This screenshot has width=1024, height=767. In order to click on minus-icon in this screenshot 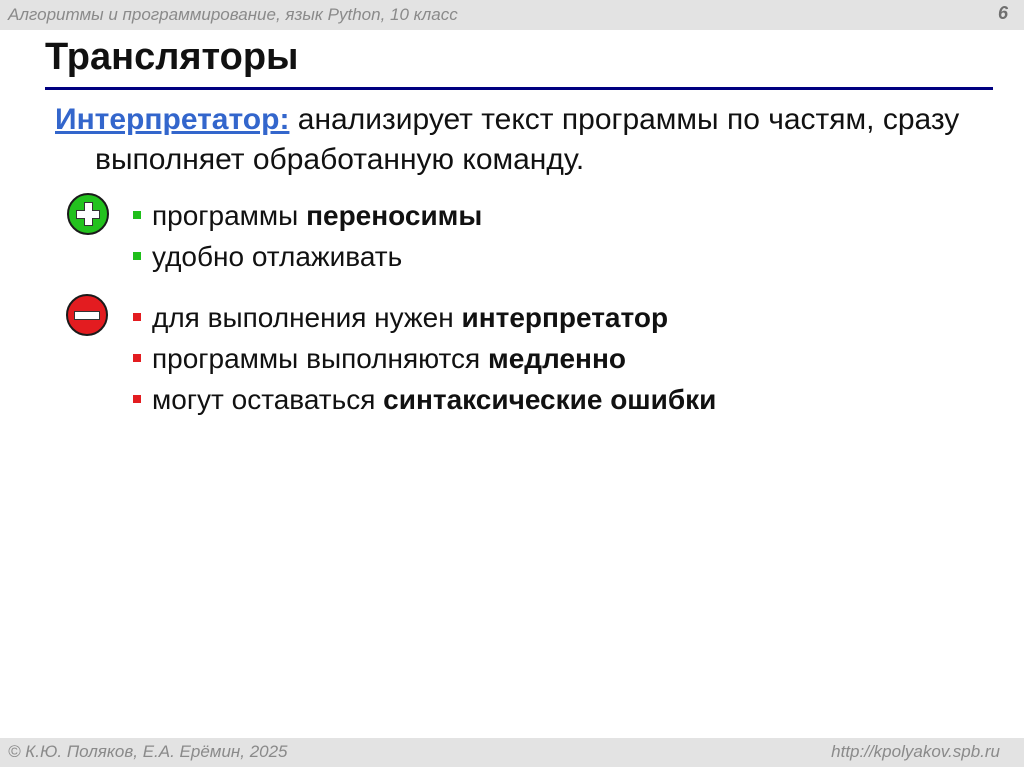, I will do `click(87, 315)`.